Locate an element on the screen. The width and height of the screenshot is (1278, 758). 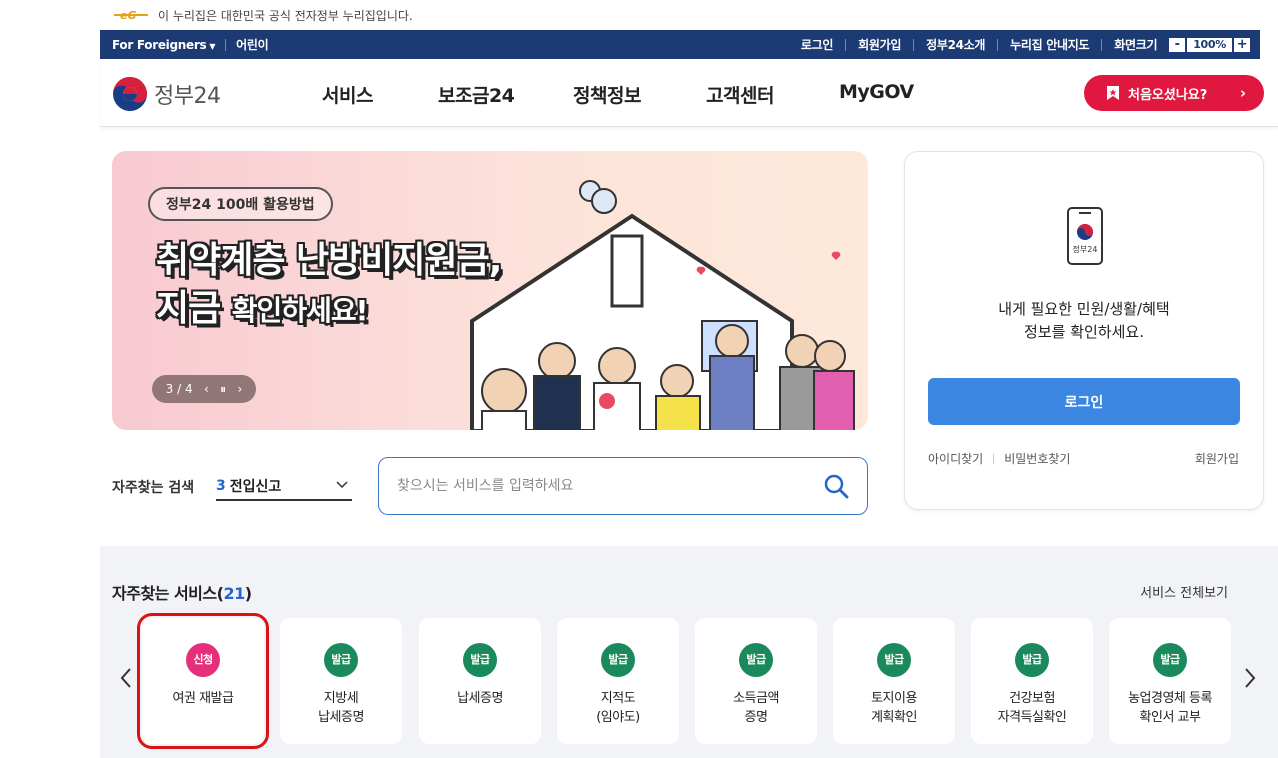
frequent-search-select: 3 전입신고 is located at coordinates (284, 486).